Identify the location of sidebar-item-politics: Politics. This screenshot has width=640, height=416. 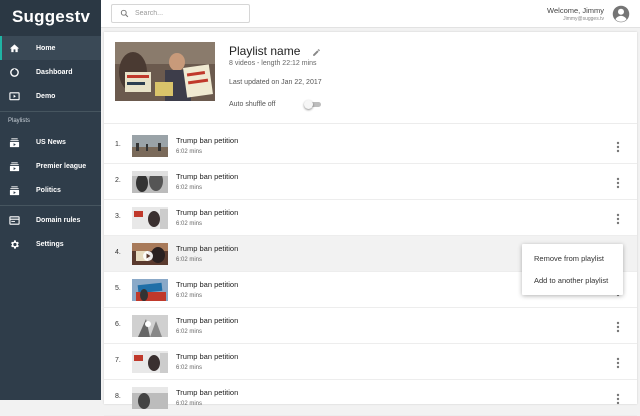
(50, 190).